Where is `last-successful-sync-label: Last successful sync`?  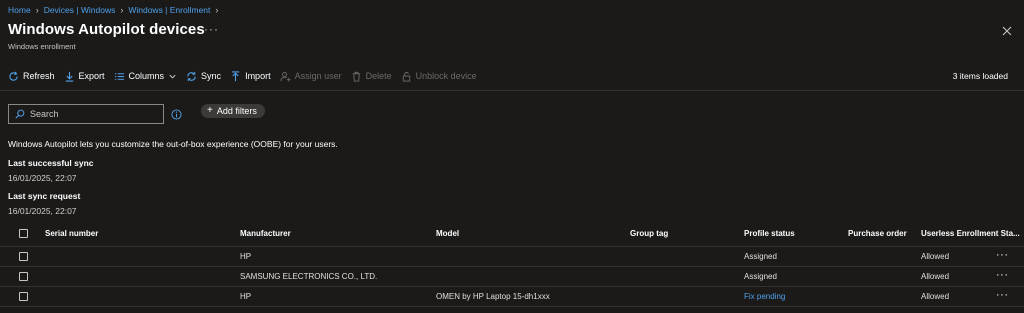
last-successful-sync-label: Last successful sync is located at coordinates (51, 163).